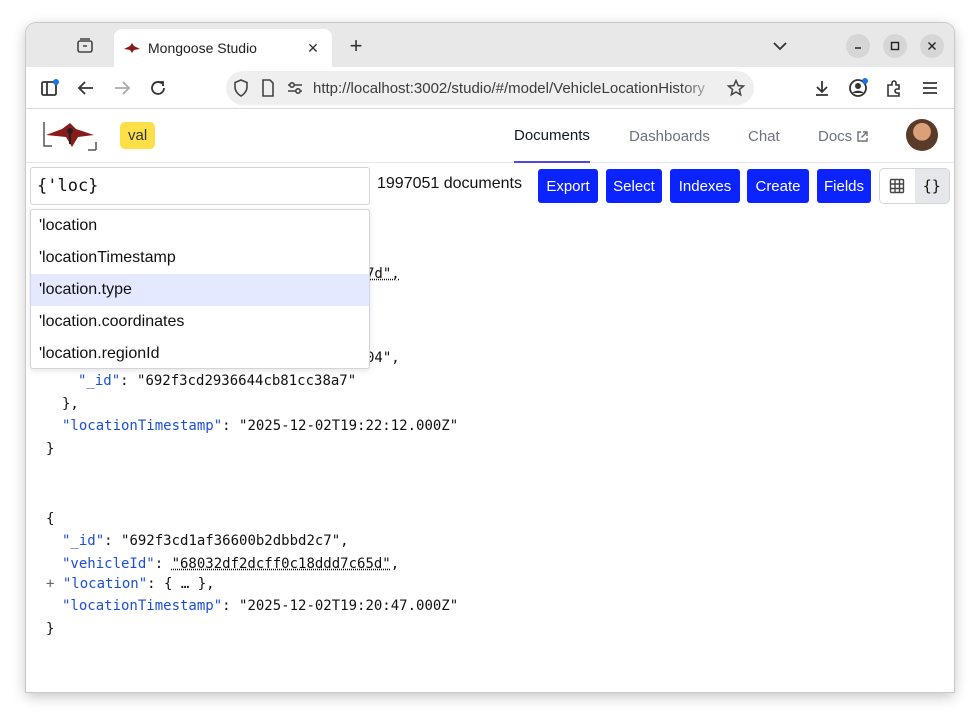 Image resolution: width=980 pixels, height=721 pixels. What do you see at coordinates (835, 136) in the screenshot?
I see `nav-docs-label: Docs` at bounding box center [835, 136].